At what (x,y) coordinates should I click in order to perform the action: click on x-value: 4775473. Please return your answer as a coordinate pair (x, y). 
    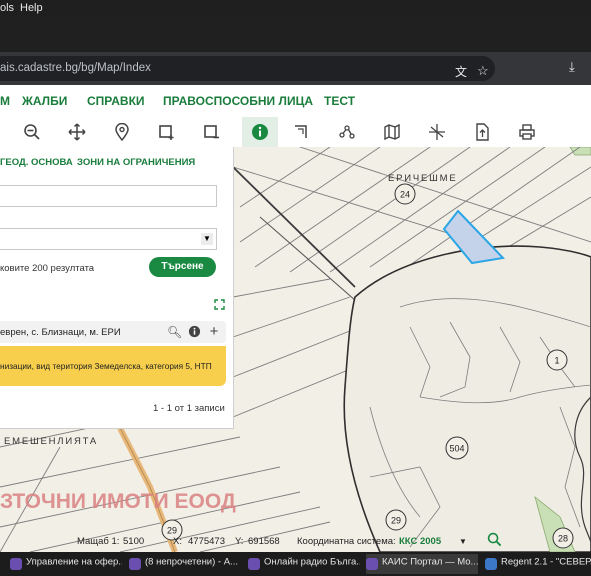
    Looking at the image, I should click on (206, 541).